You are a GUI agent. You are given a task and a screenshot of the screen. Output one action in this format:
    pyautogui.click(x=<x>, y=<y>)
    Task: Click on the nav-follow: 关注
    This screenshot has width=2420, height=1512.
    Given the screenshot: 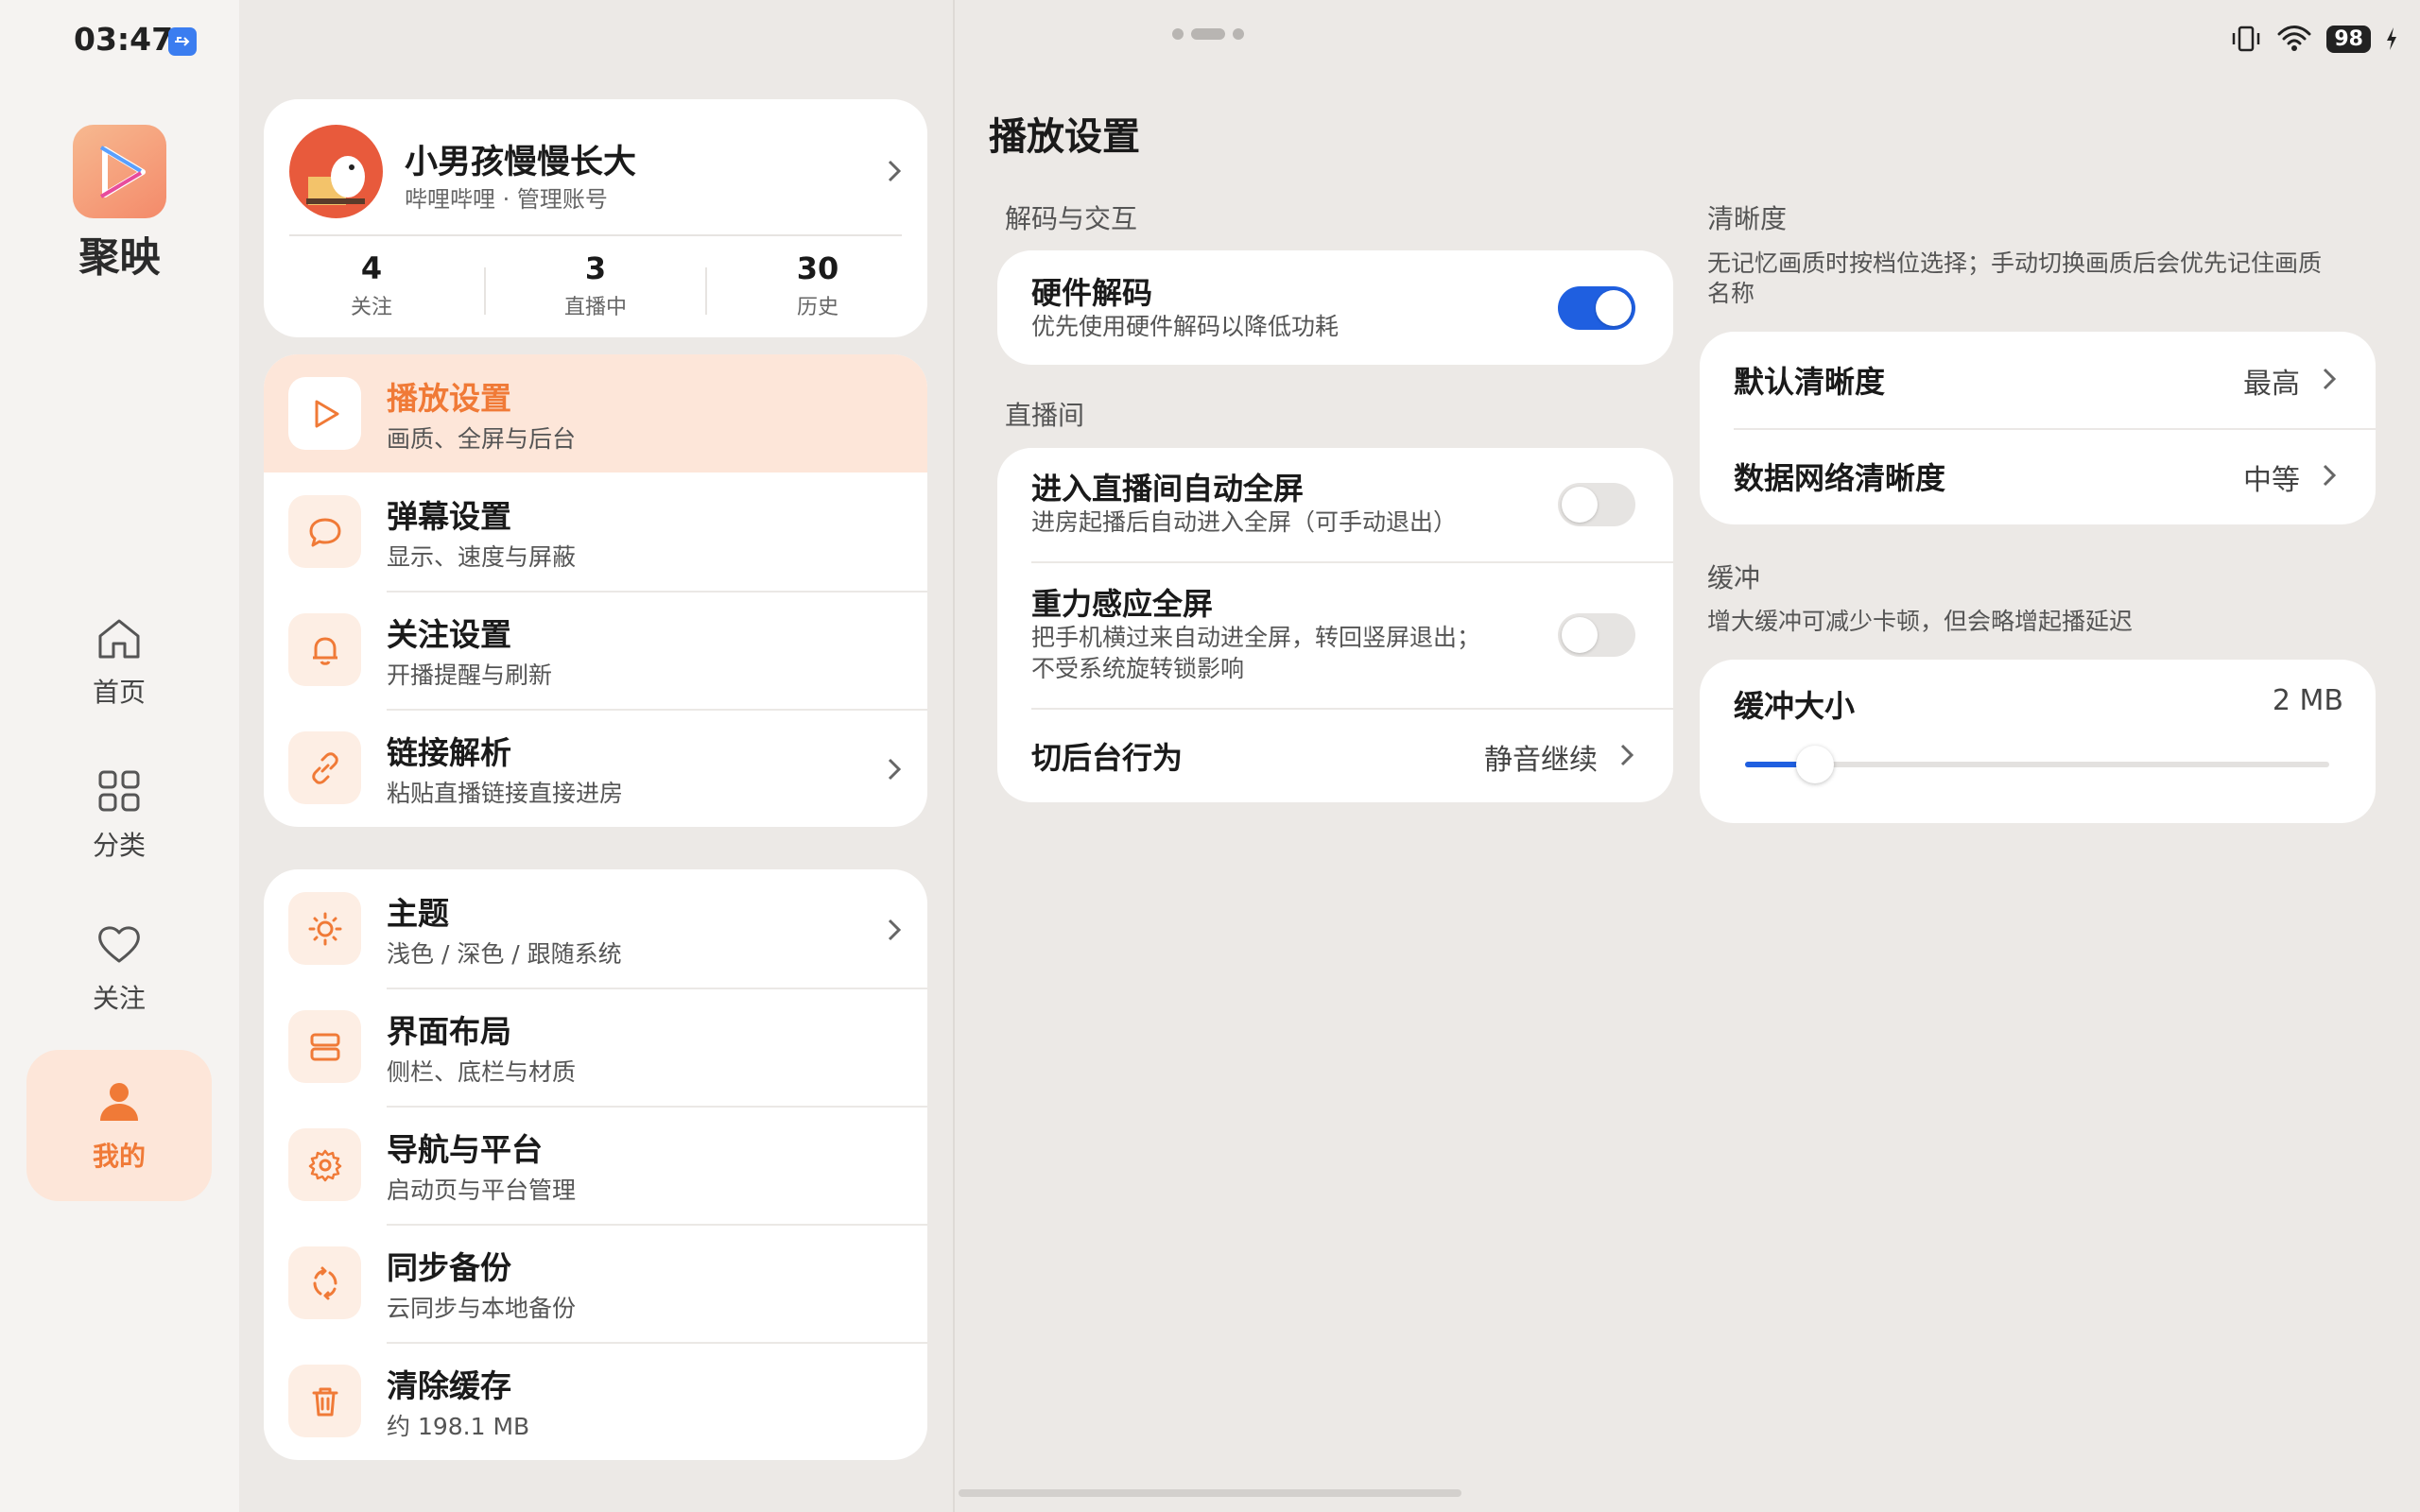 What is the action you would take?
    pyautogui.click(x=119, y=967)
    